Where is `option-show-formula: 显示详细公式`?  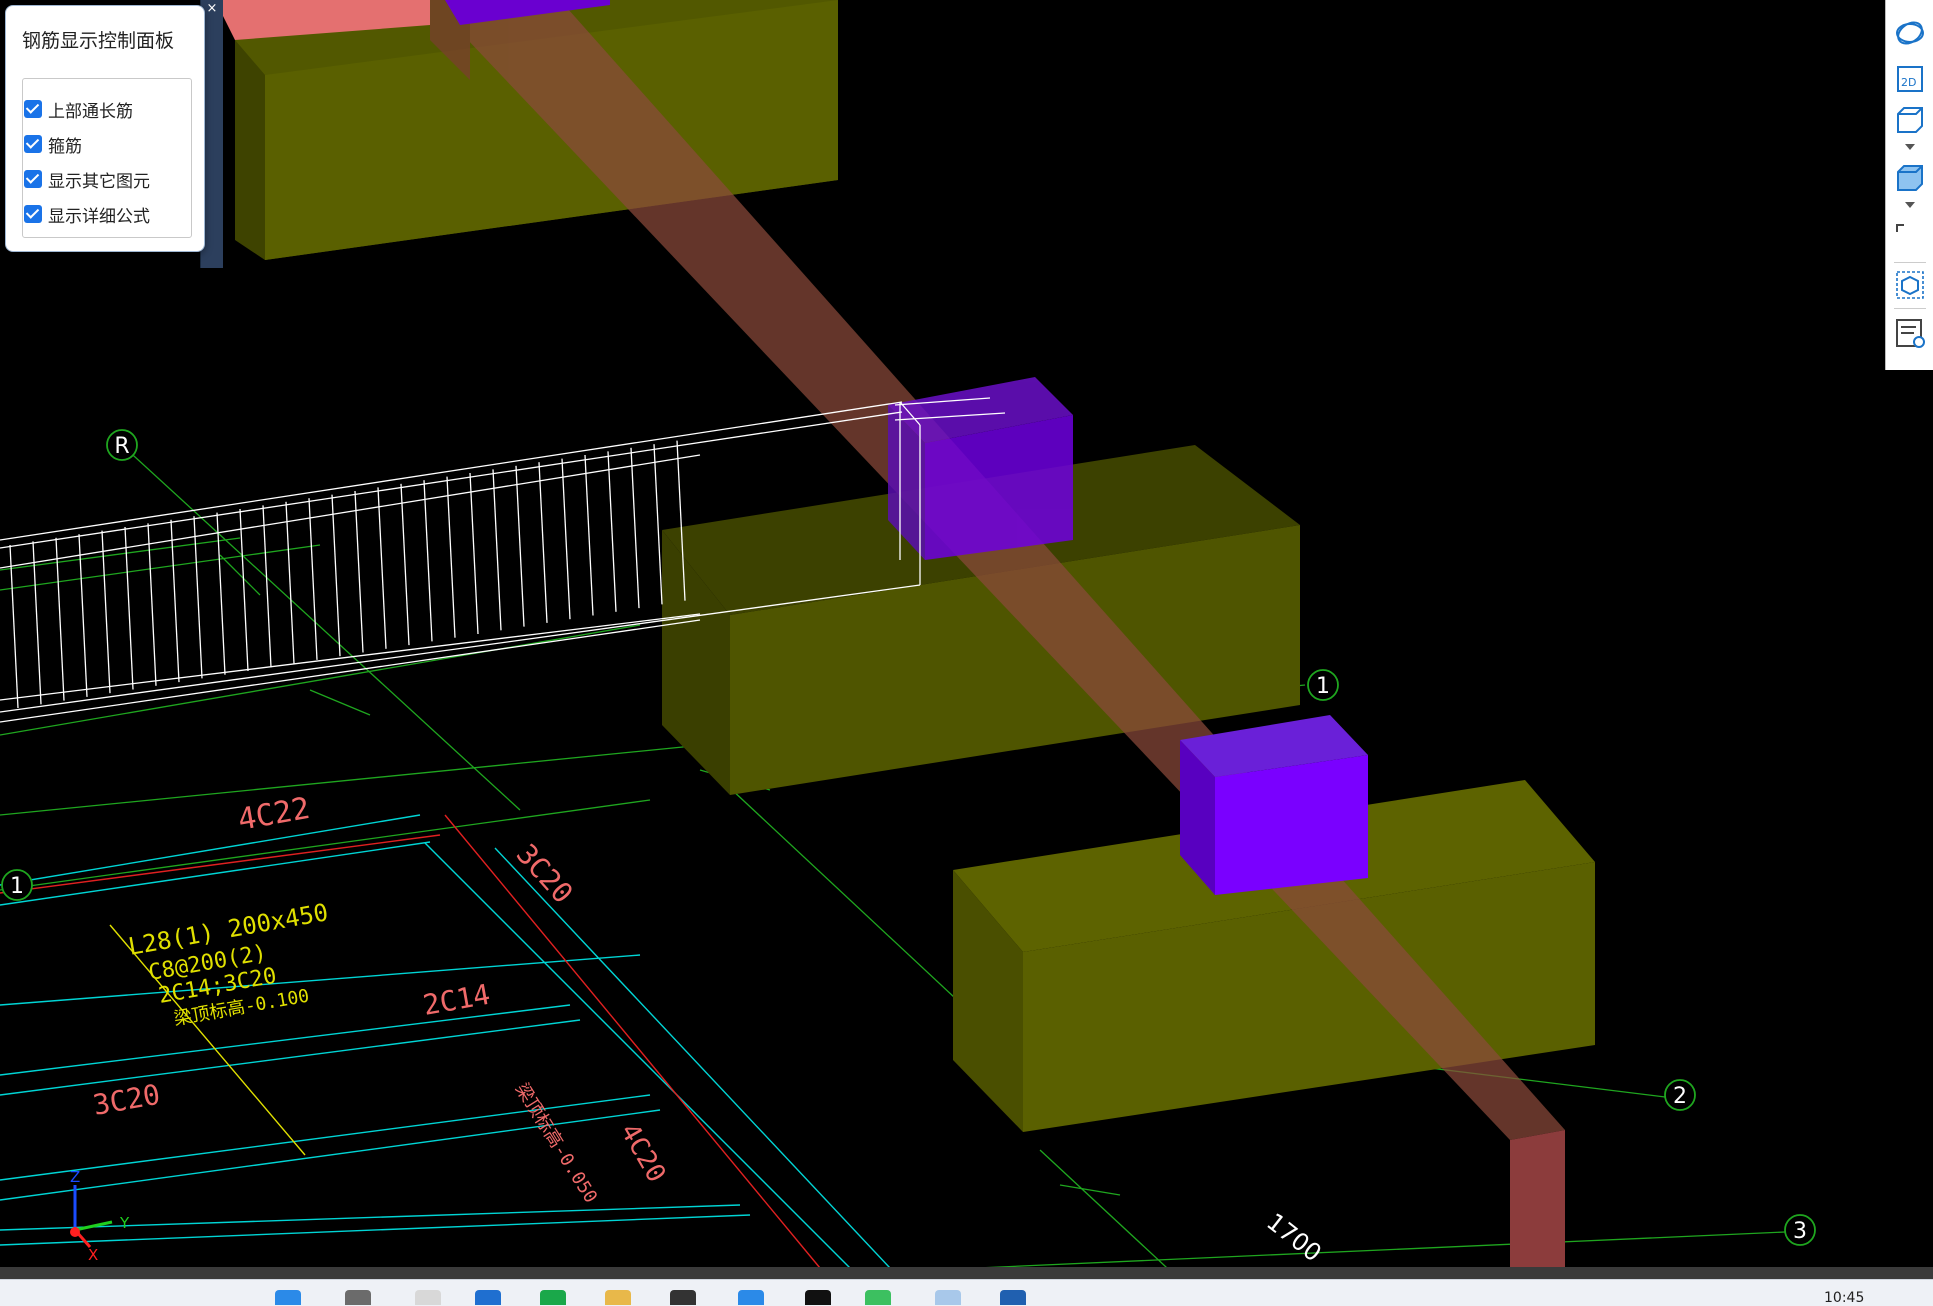
option-show-formula: 显示详细公式 is located at coordinates (87, 214).